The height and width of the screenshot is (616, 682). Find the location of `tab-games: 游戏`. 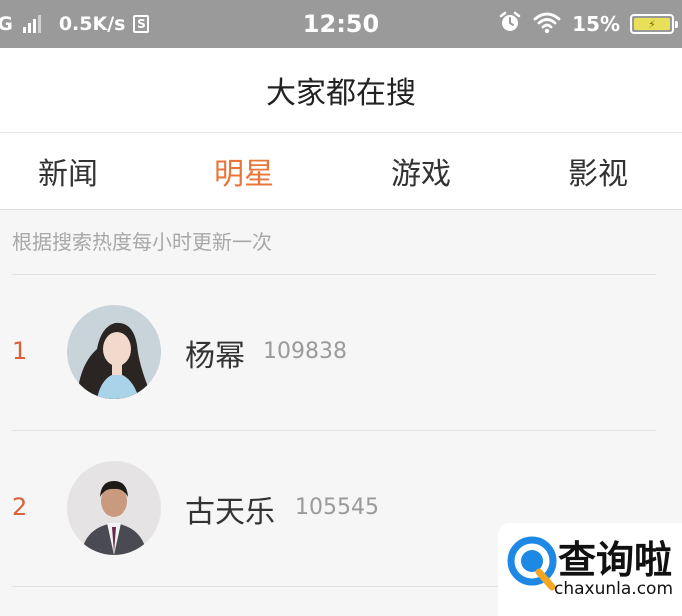

tab-games: 游戏 is located at coordinates (421, 171).